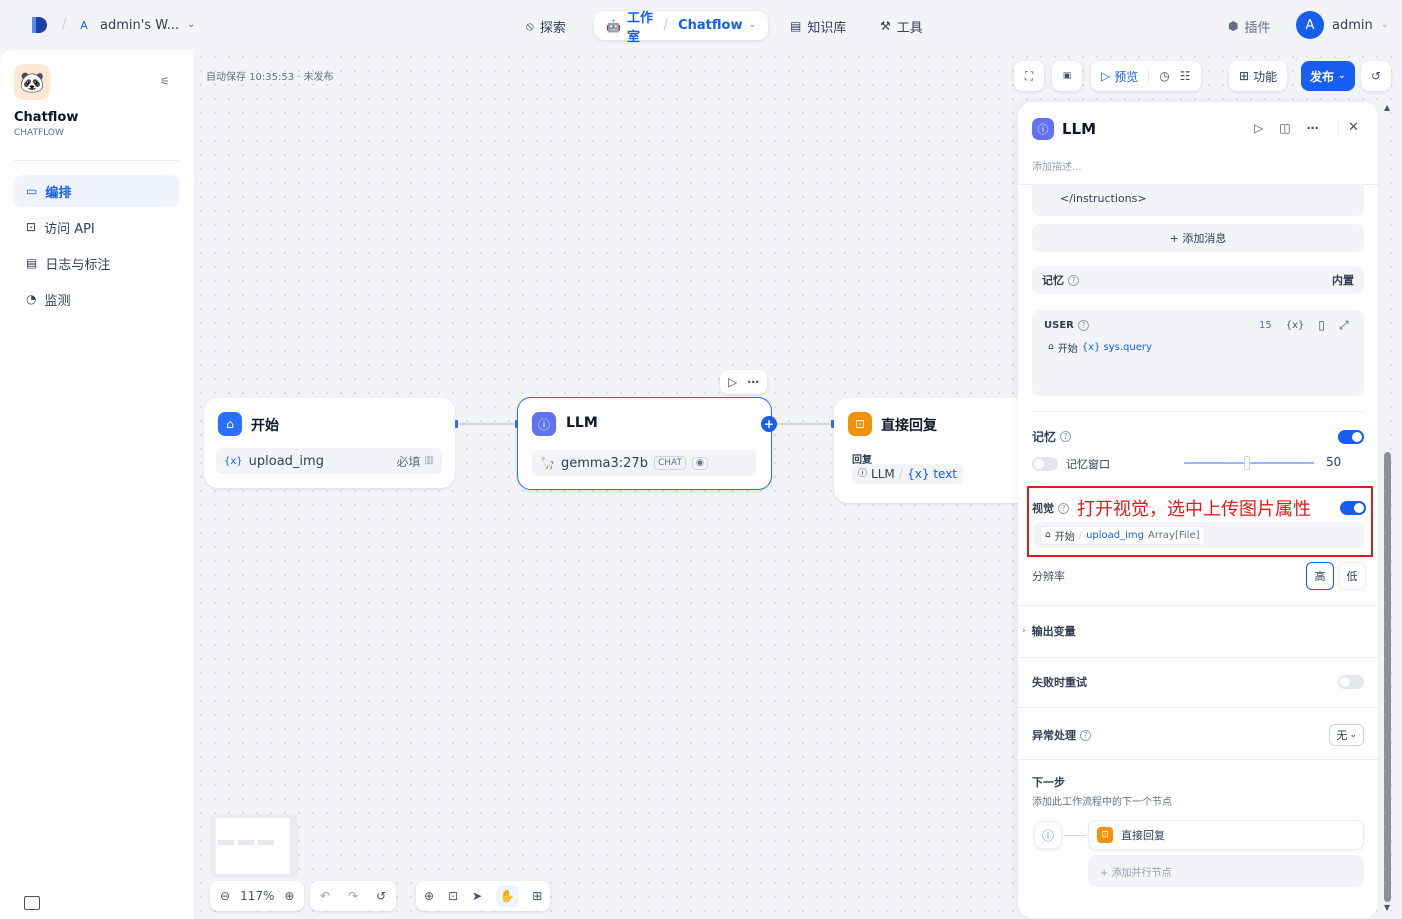  Describe the element at coordinates (265, 426) in the screenshot. I see `start-node-title: 开始` at that location.